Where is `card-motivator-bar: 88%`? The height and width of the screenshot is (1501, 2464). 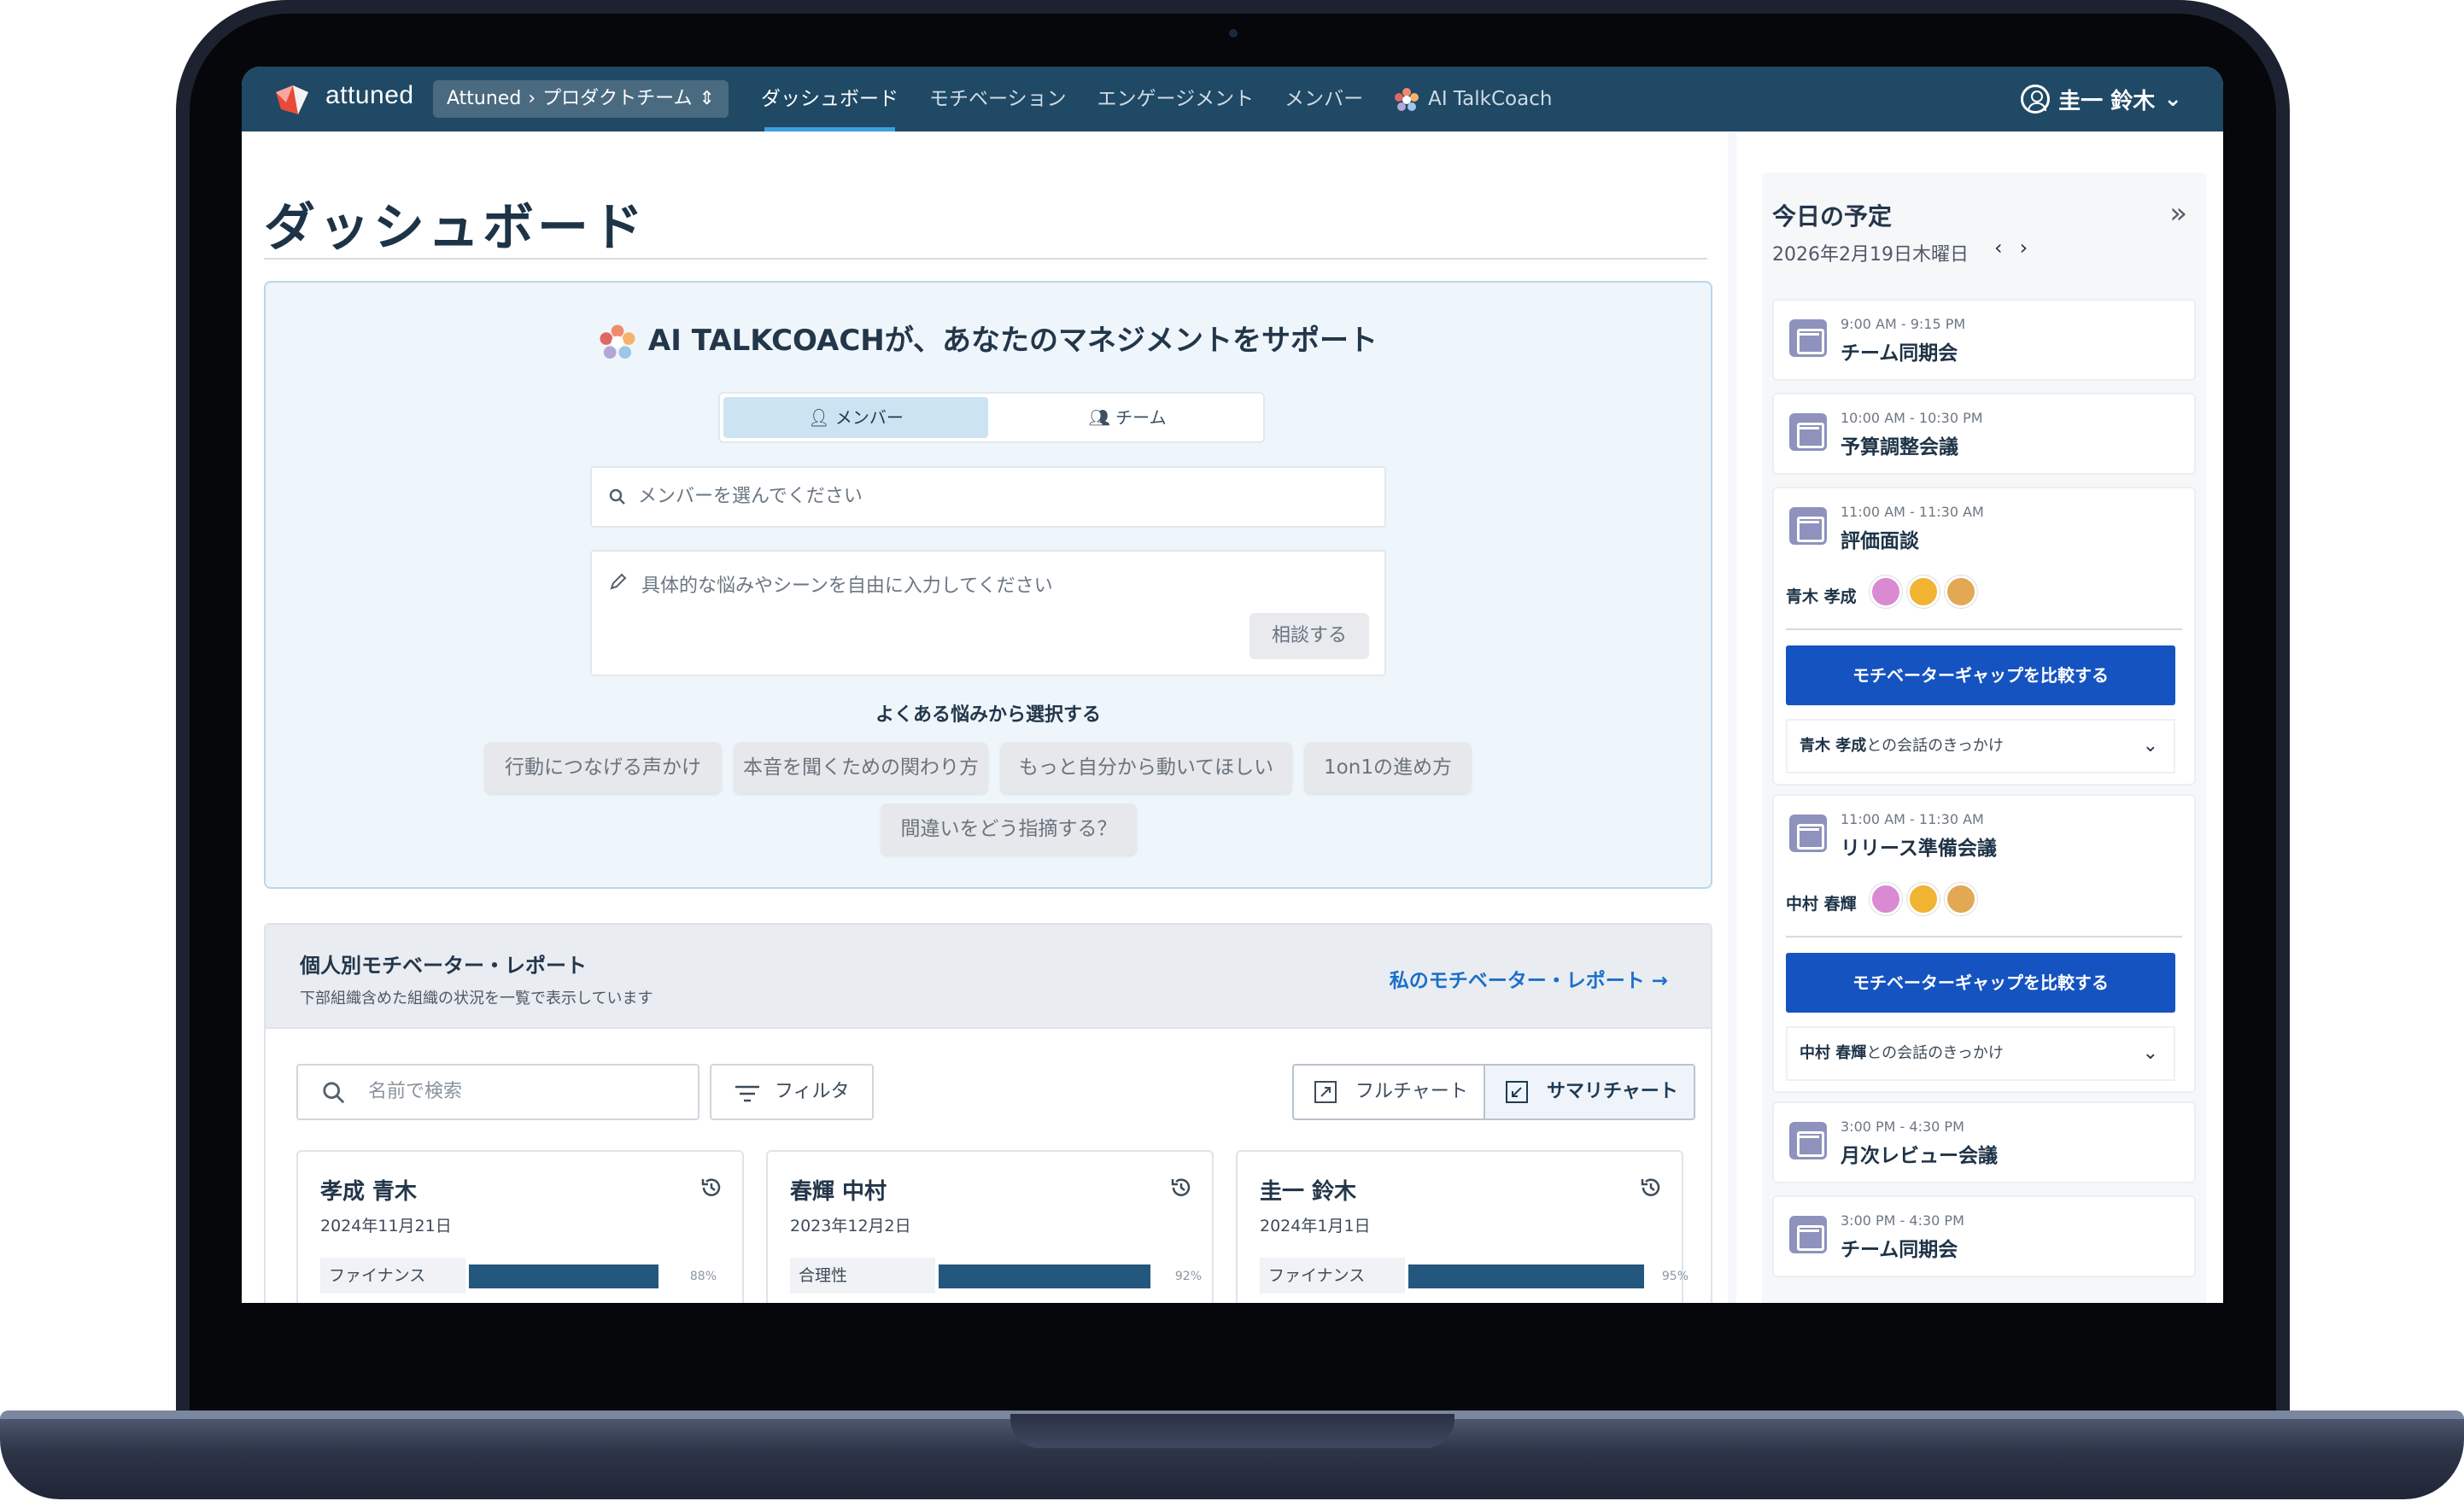 card-motivator-bar: 88% is located at coordinates (593, 1276).